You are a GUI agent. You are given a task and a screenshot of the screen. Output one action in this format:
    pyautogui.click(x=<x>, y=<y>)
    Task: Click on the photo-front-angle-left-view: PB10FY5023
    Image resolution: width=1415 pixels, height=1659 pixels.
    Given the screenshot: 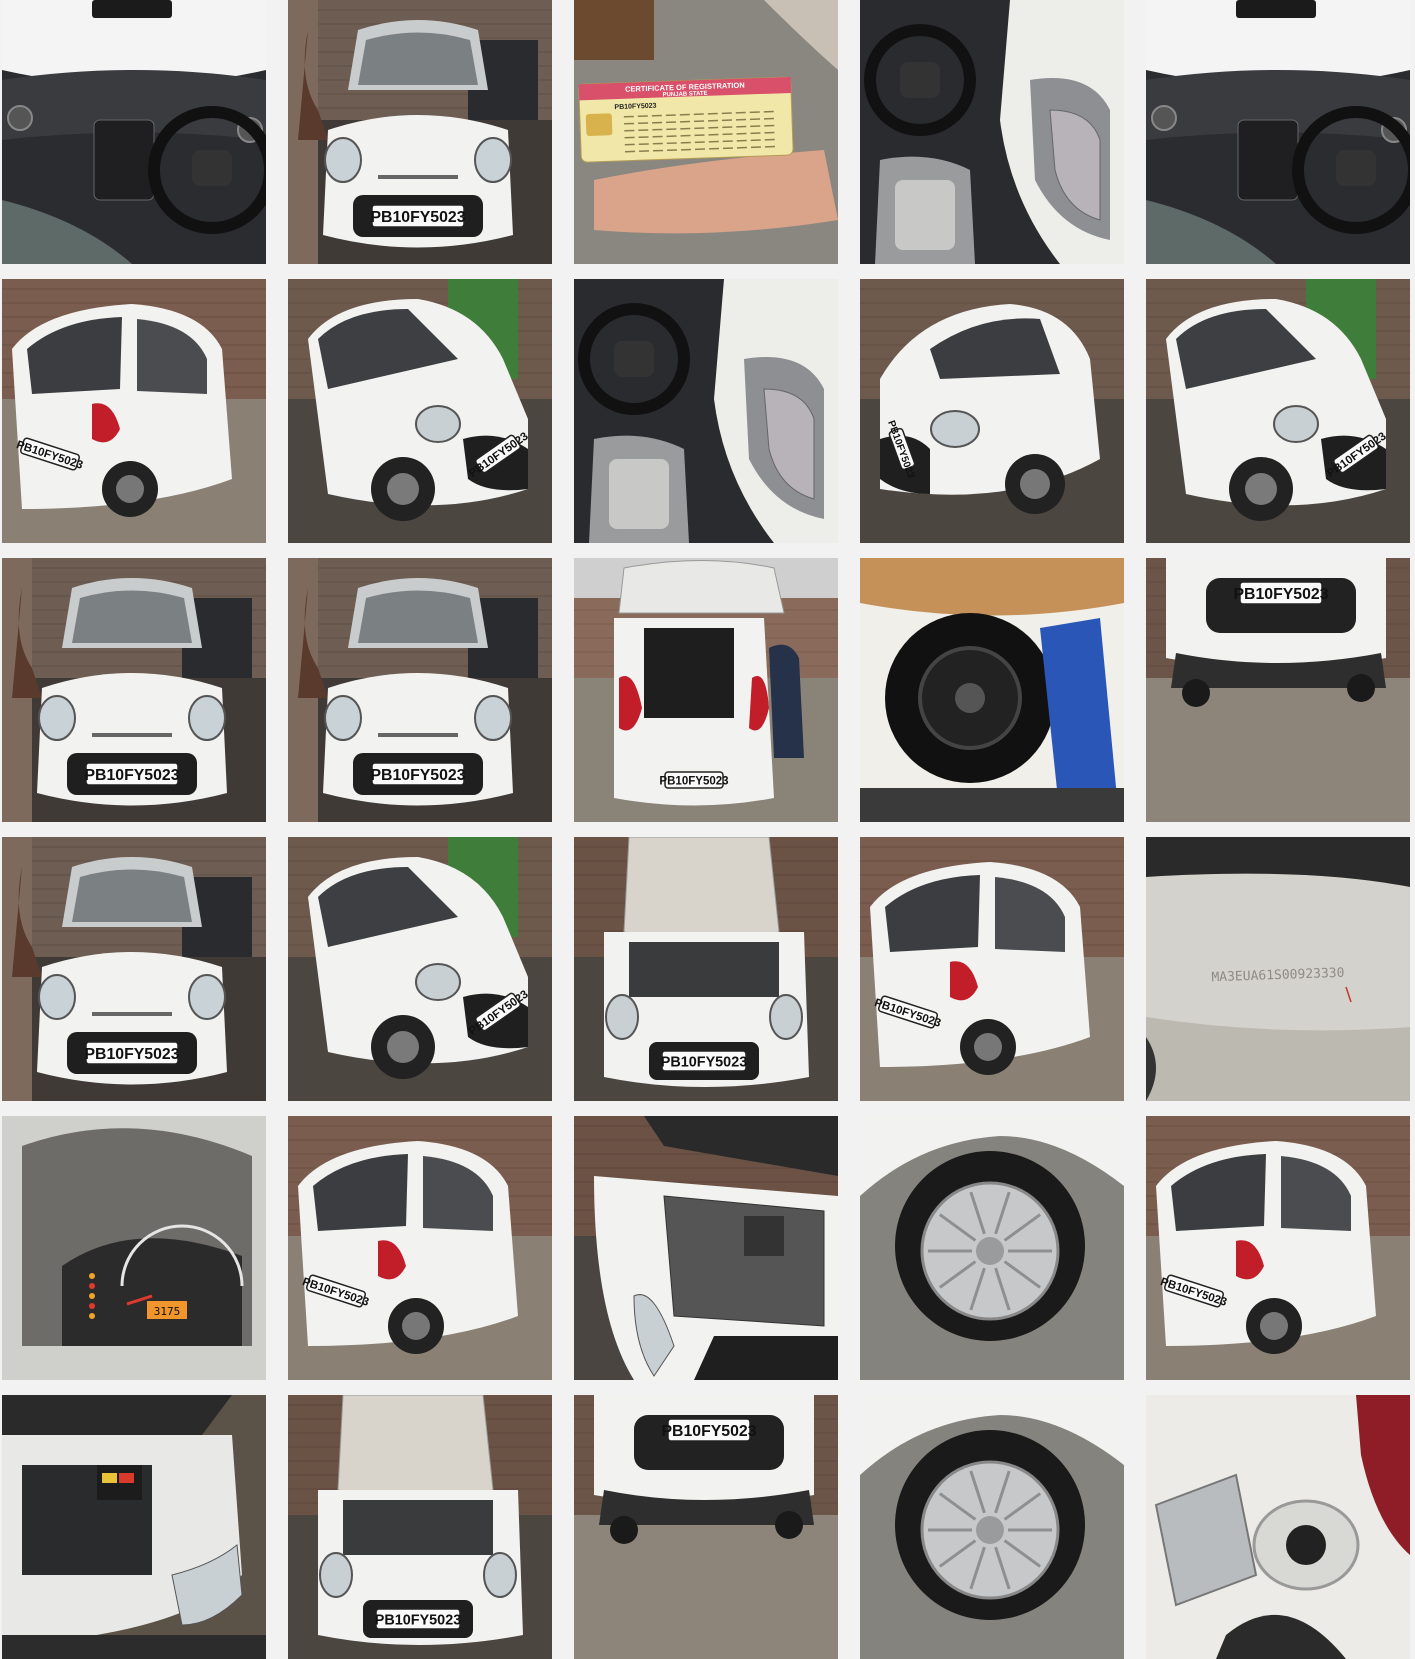 What is the action you would take?
    pyautogui.click(x=992, y=411)
    